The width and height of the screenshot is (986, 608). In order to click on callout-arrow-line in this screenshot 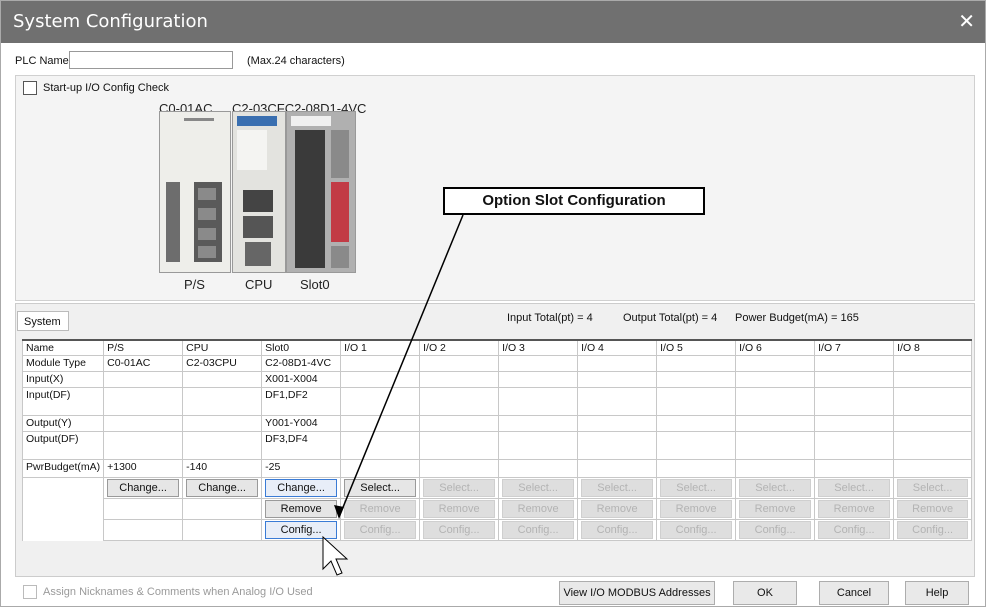, I will do `click(401, 366)`.